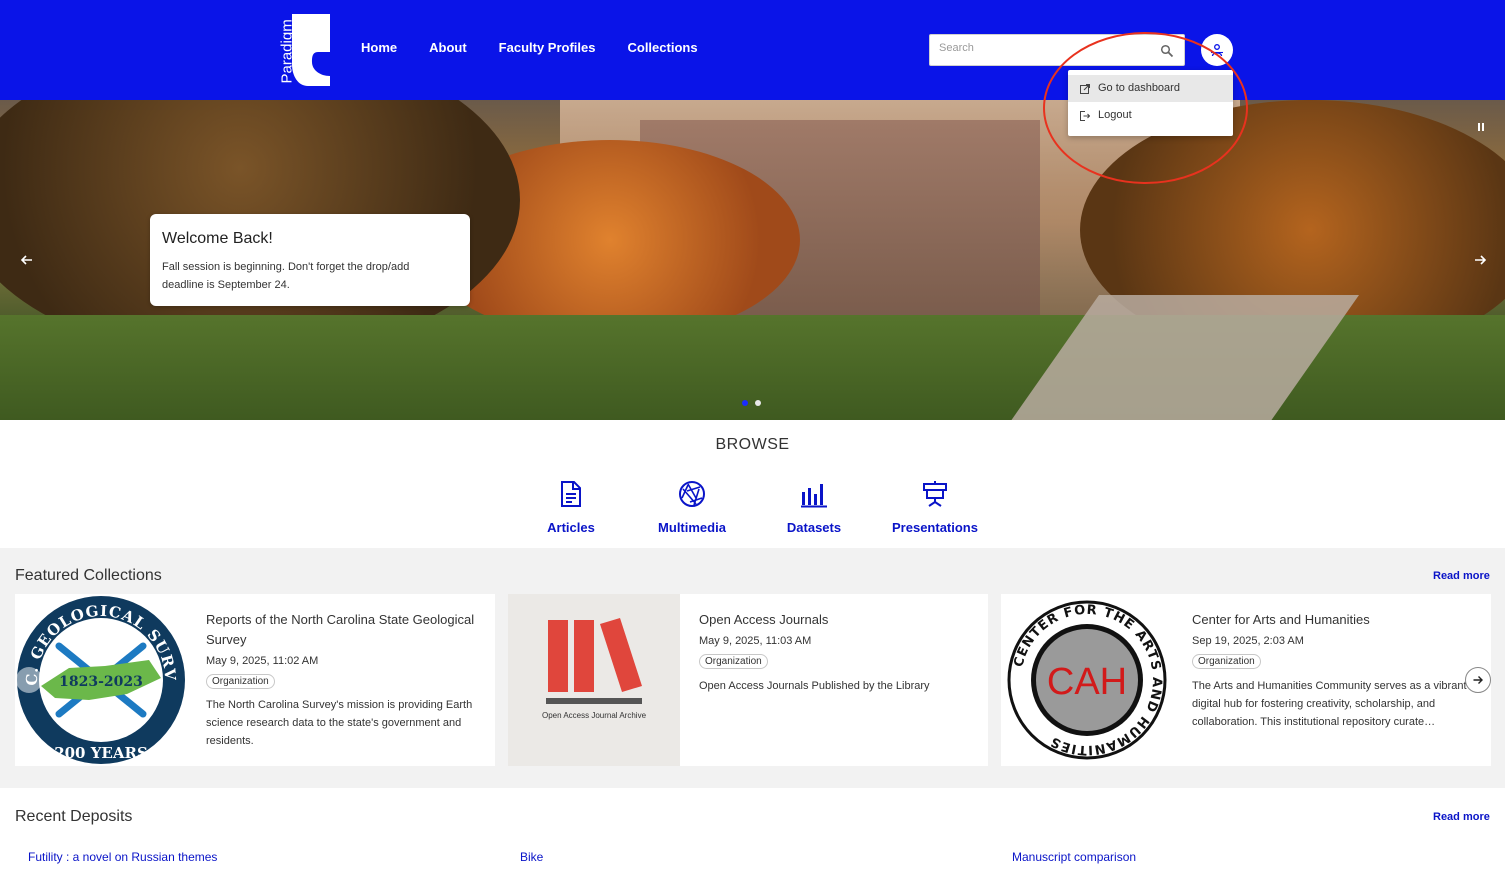 The height and width of the screenshot is (872, 1505). Describe the element at coordinates (1115, 115) in the screenshot. I see `menu-item-label: Logout` at that location.